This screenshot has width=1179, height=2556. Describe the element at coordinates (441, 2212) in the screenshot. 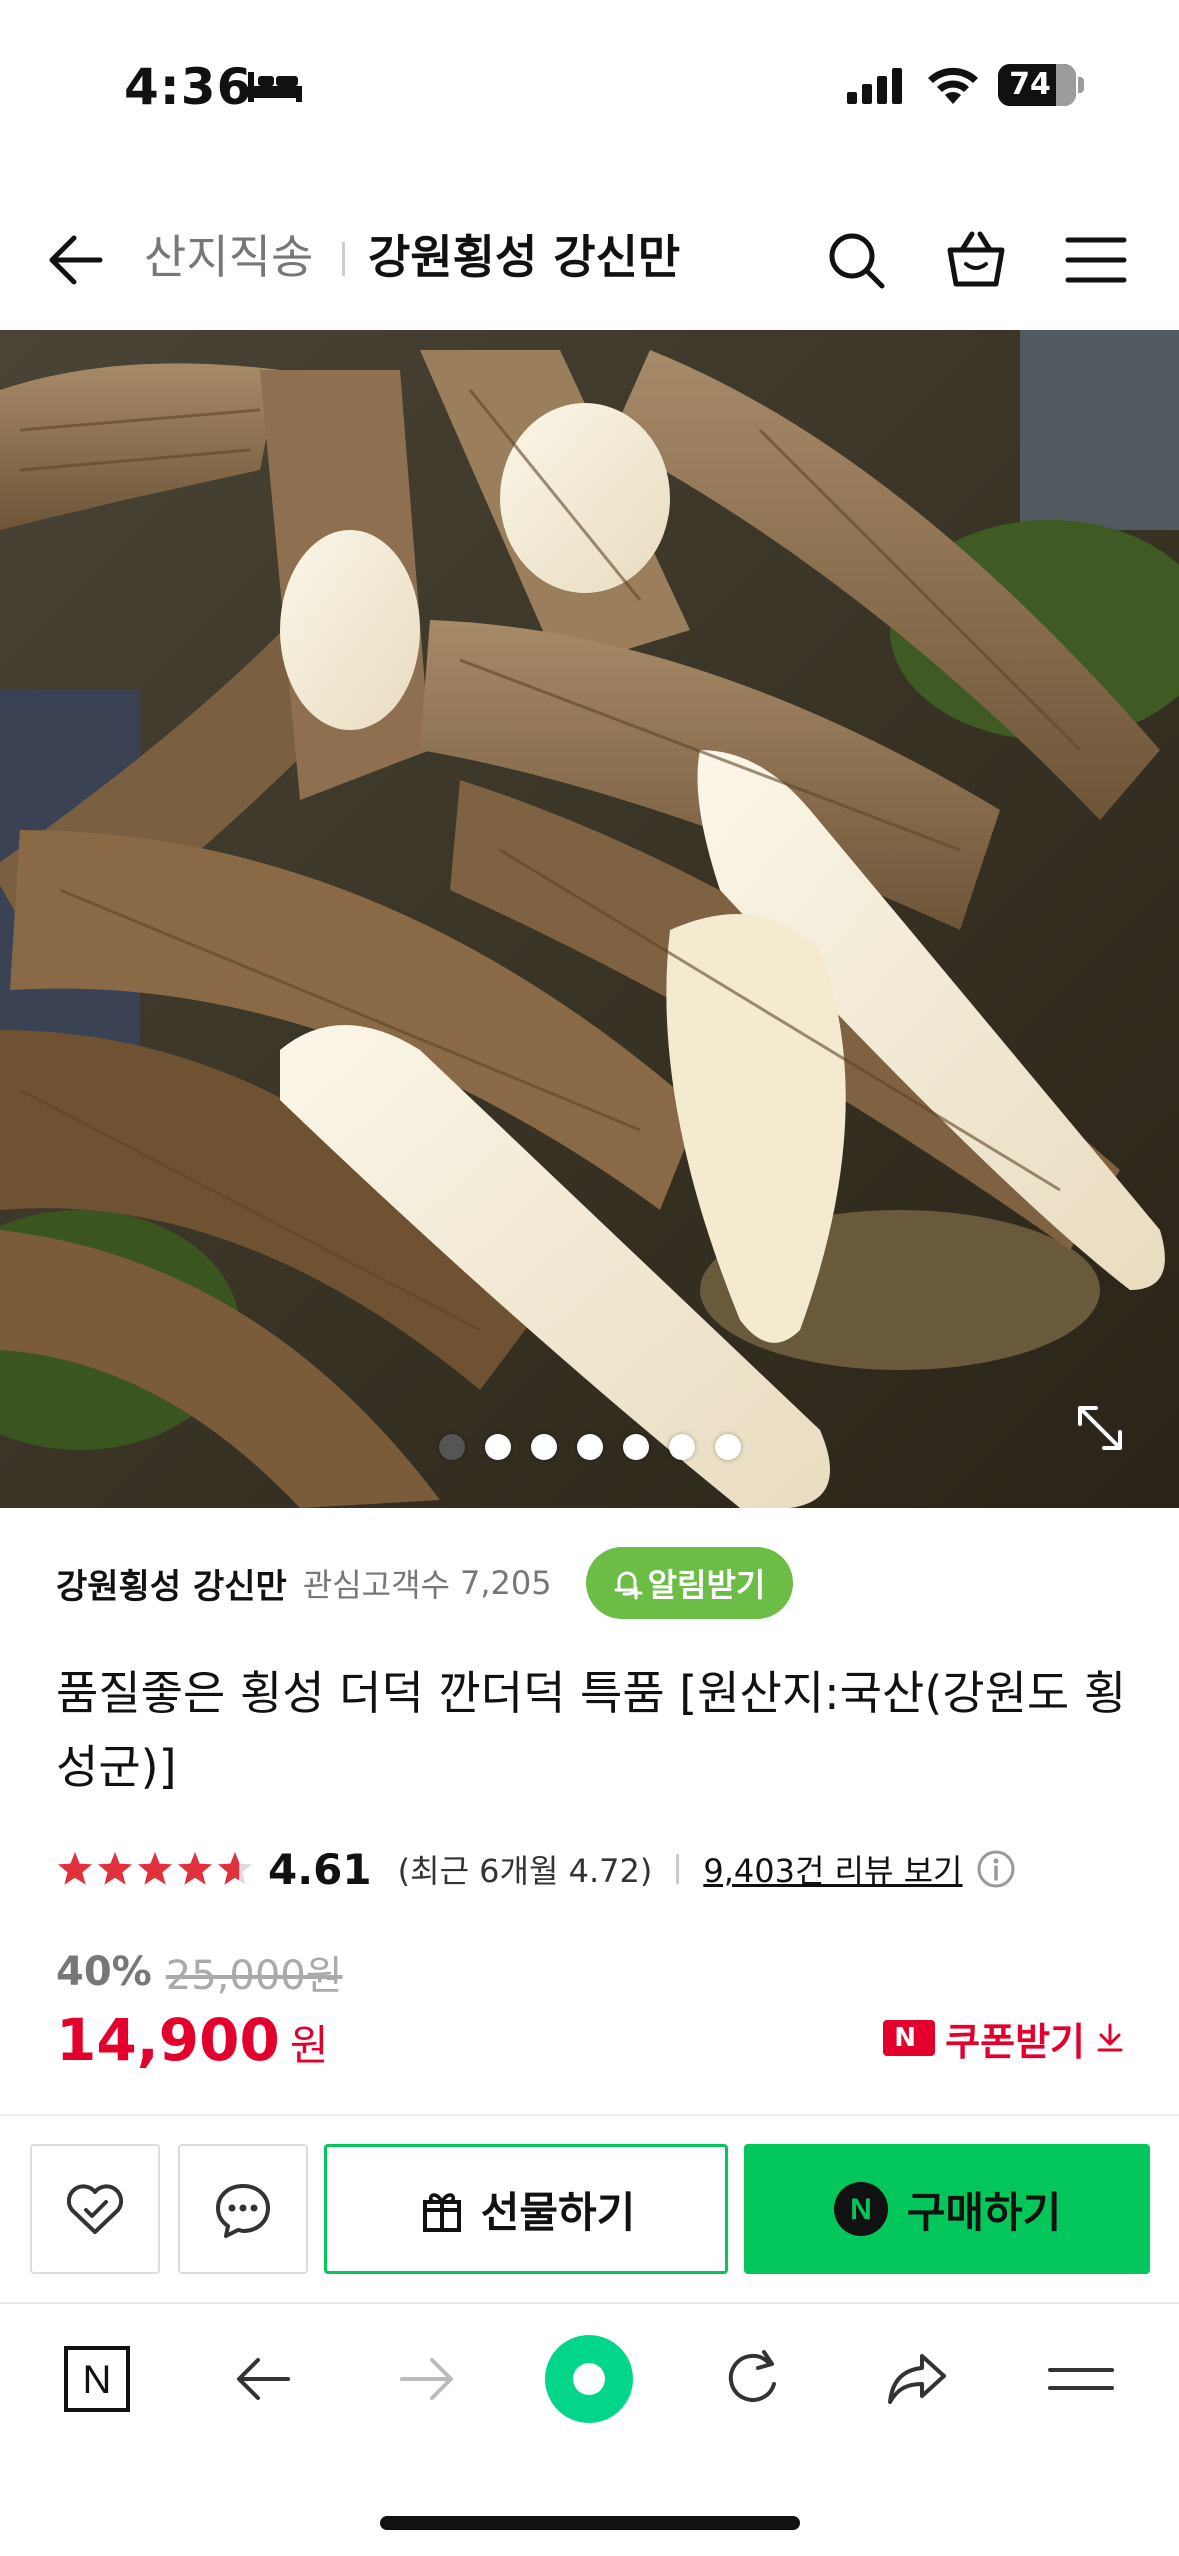

I see `gift-icon` at that location.